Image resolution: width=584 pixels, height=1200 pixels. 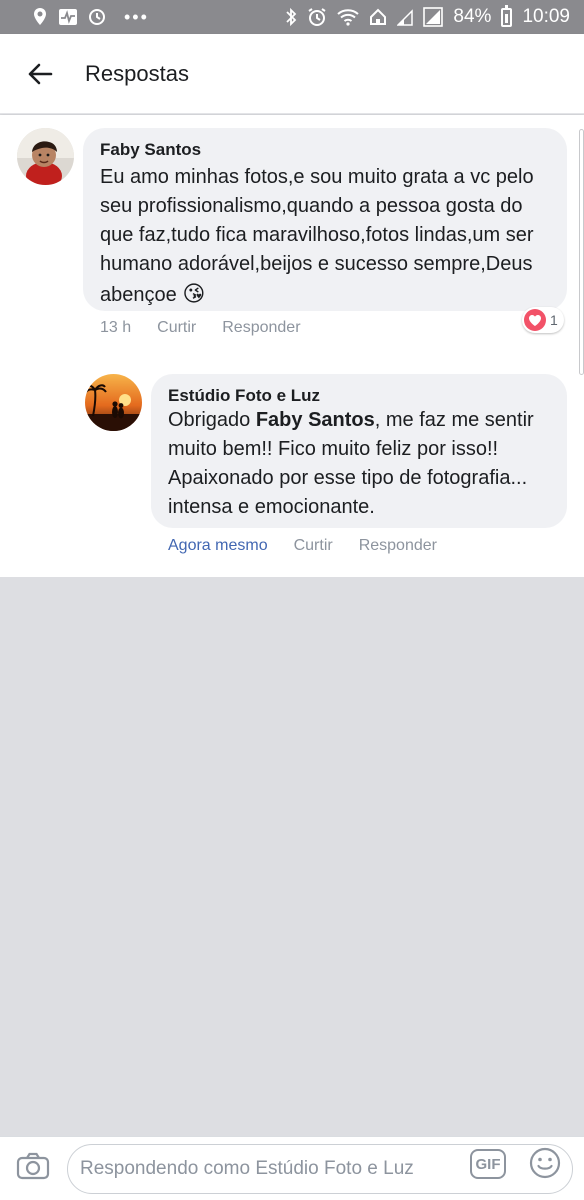 I want to click on back-button, so click(x=40, y=74).